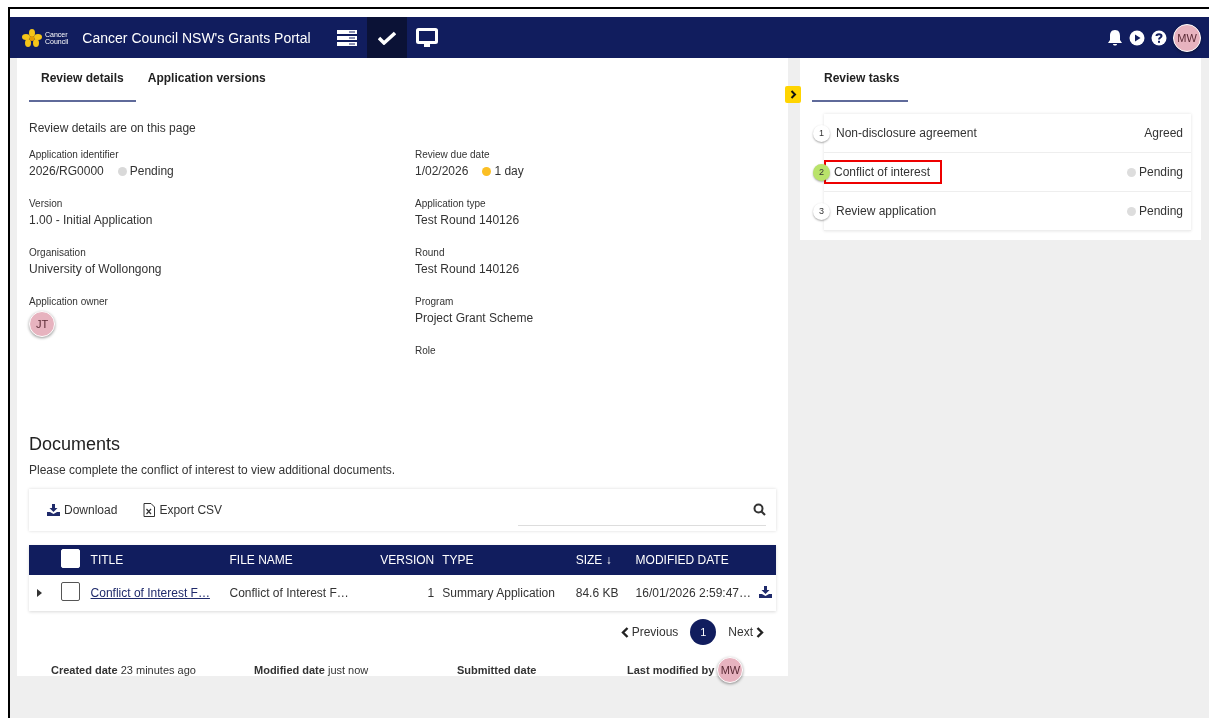 This screenshot has width=1209, height=718. Describe the element at coordinates (703, 632) in the screenshot. I see `page-button: 1` at that location.